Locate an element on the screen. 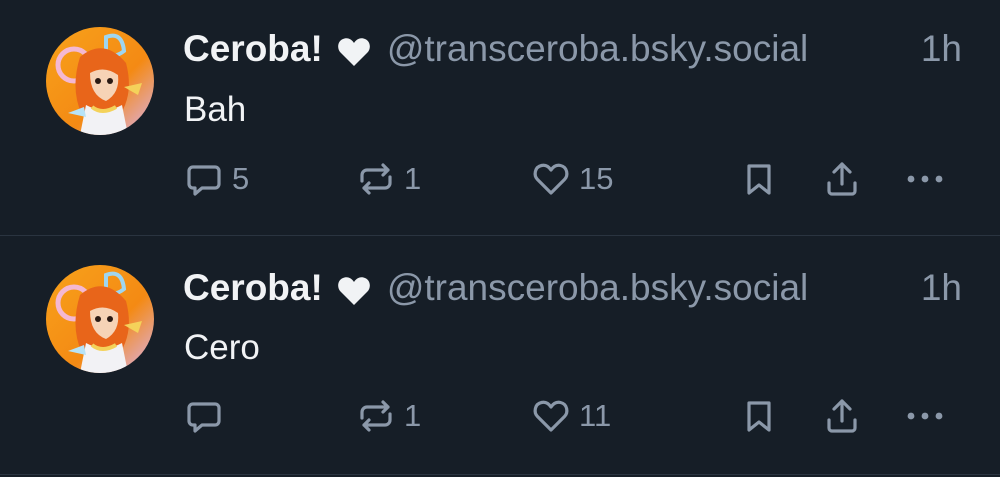 Image resolution: width=1000 pixels, height=477 pixels. reply-button: 5 is located at coordinates (216, 179).